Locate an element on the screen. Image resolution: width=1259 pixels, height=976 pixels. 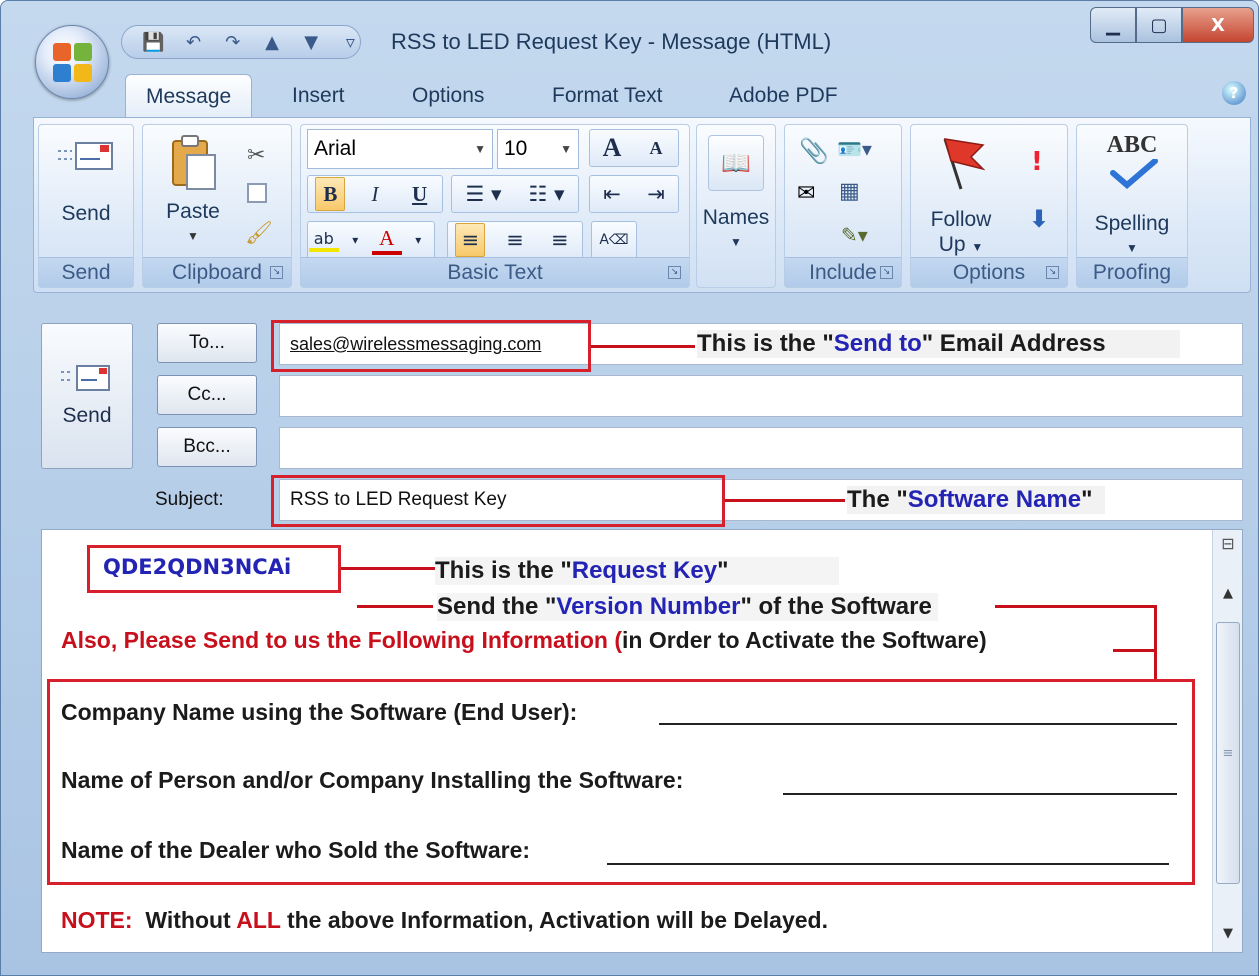
scroll-down-icon: ▼ is located at coordinates (1228, 933).